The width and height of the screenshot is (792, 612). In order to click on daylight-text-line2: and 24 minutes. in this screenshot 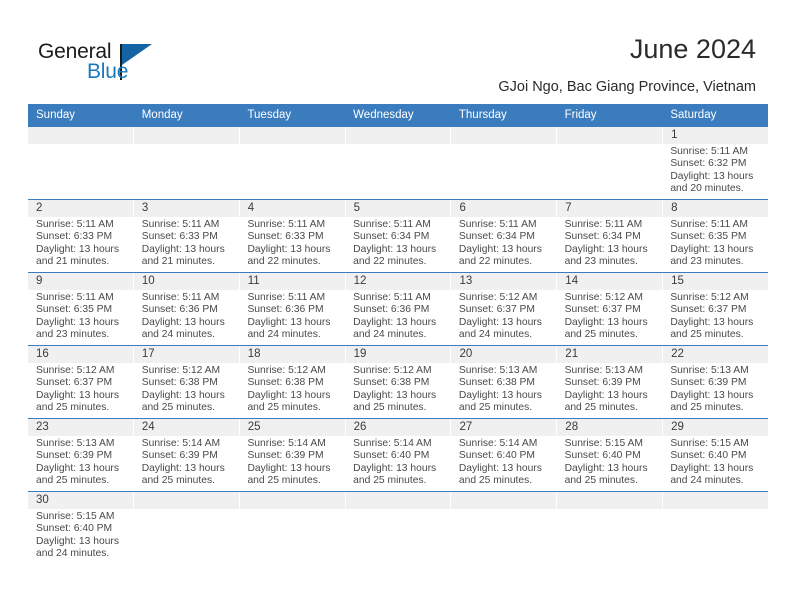, I will do `click(73, 554)`.